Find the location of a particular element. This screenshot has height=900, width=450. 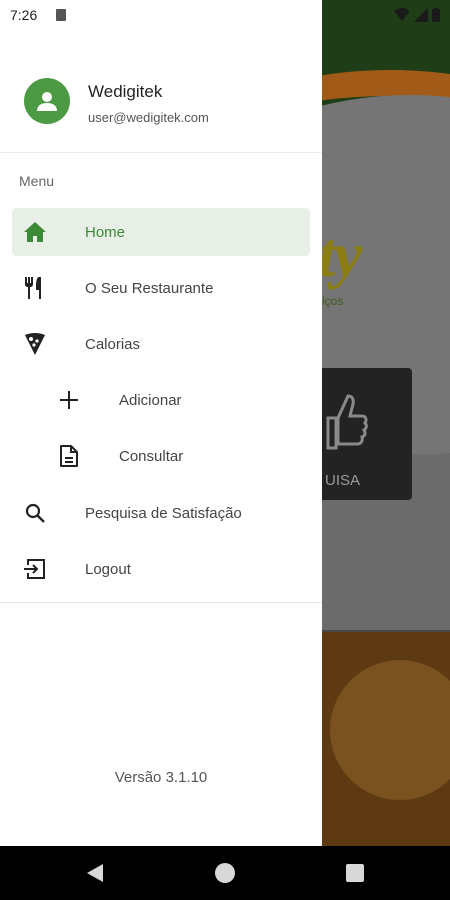

person-icon is located at coordinates (47, 101).